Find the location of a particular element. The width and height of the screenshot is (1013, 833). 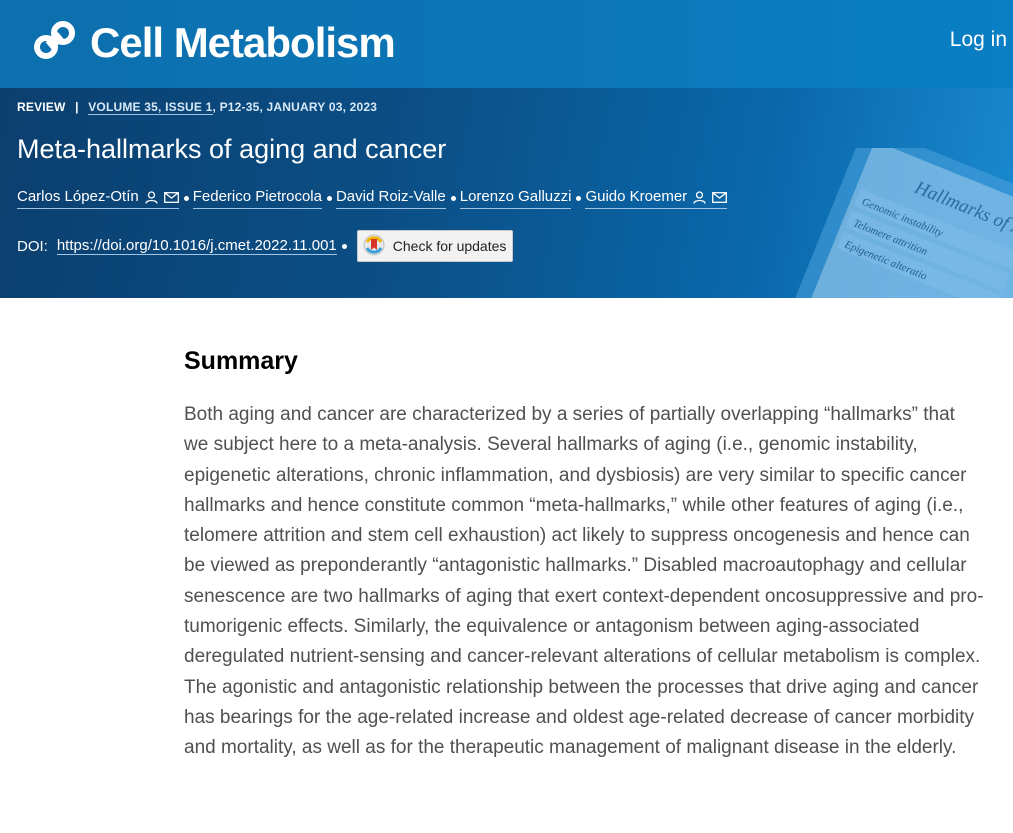

site-header: Cell Metabolism Log in is located at coordinates (506, 44).